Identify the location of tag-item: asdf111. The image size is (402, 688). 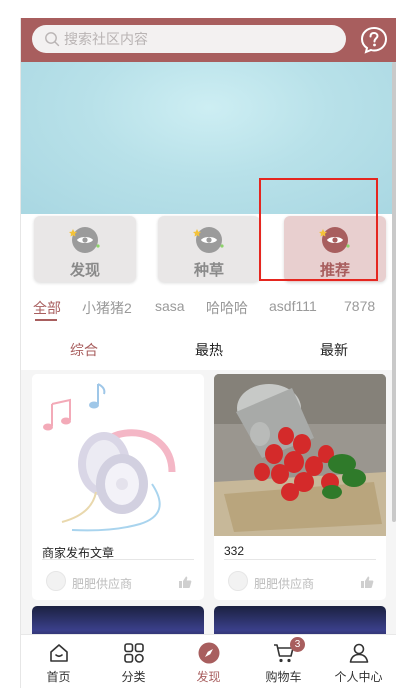
(293, 306).